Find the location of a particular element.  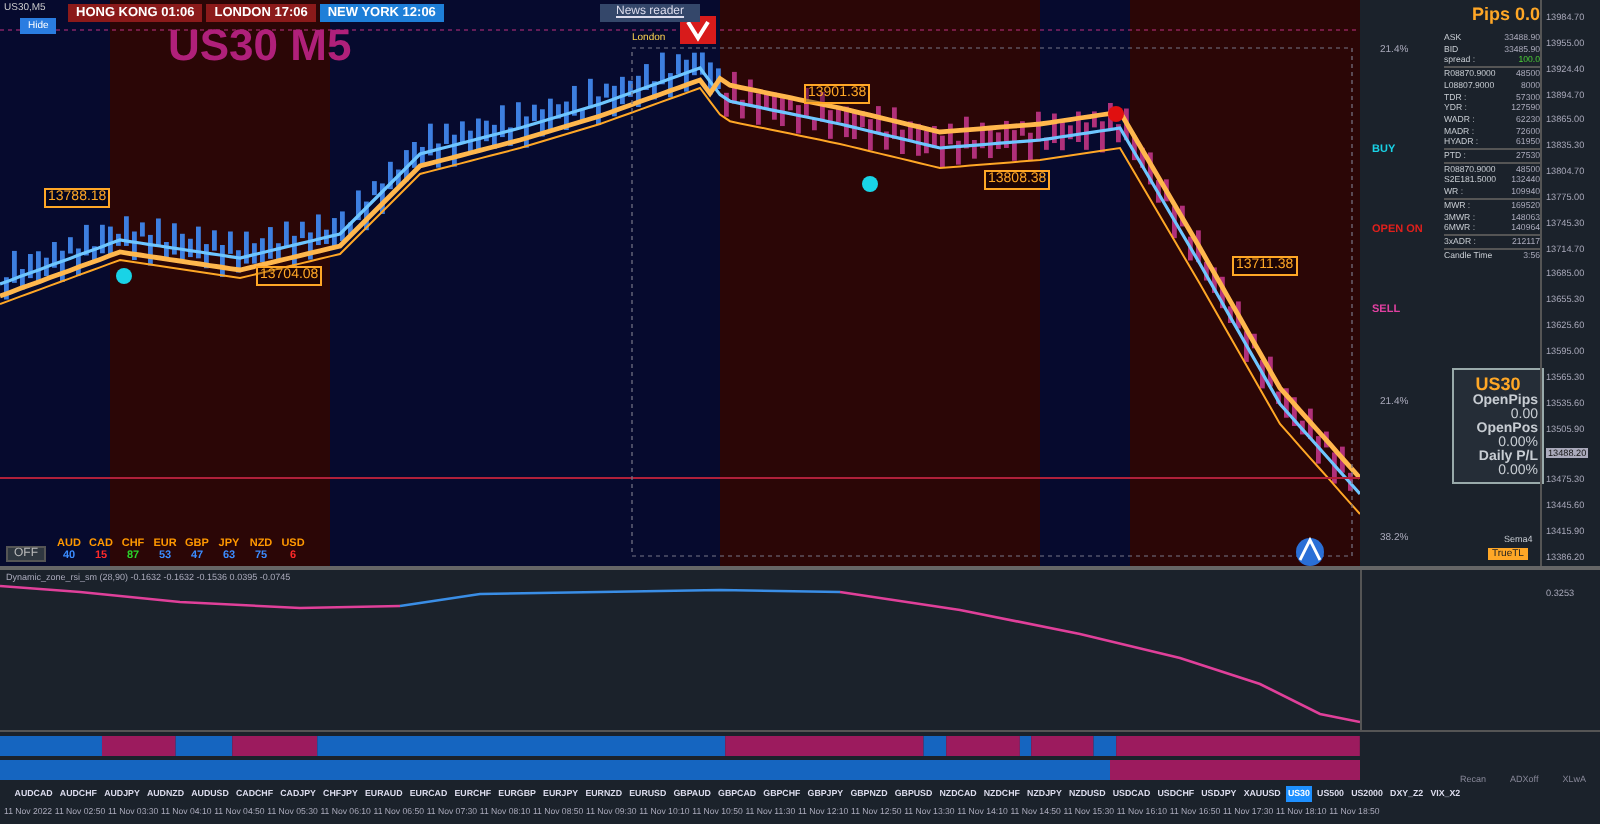

chart-symbol-title: US30 M5 is located at coordinates (260, 46).